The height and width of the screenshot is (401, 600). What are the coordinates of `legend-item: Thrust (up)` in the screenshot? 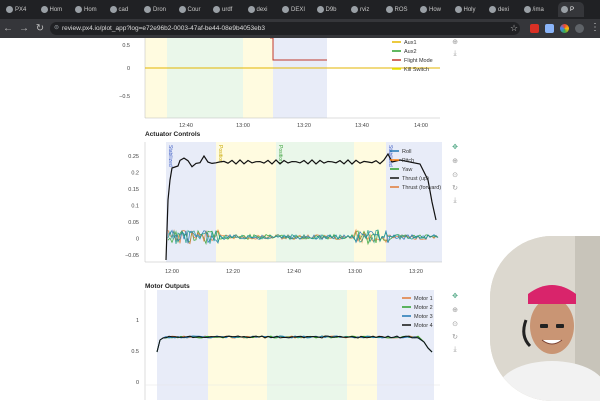 It's located at (415, 179).